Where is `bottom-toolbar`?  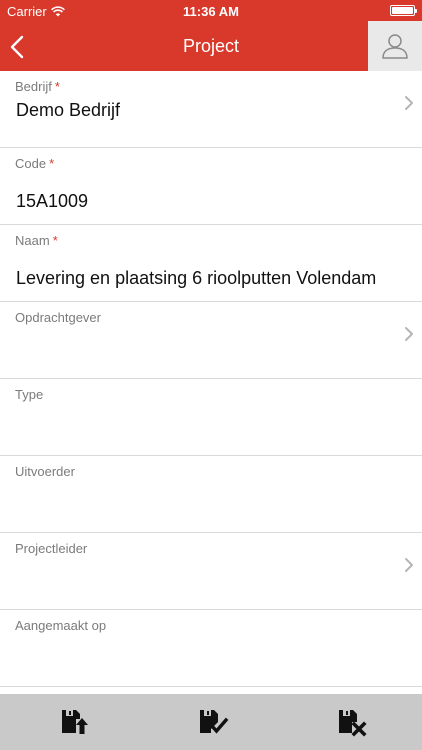 bottom-toolbar is located at coordinates (211, 722).